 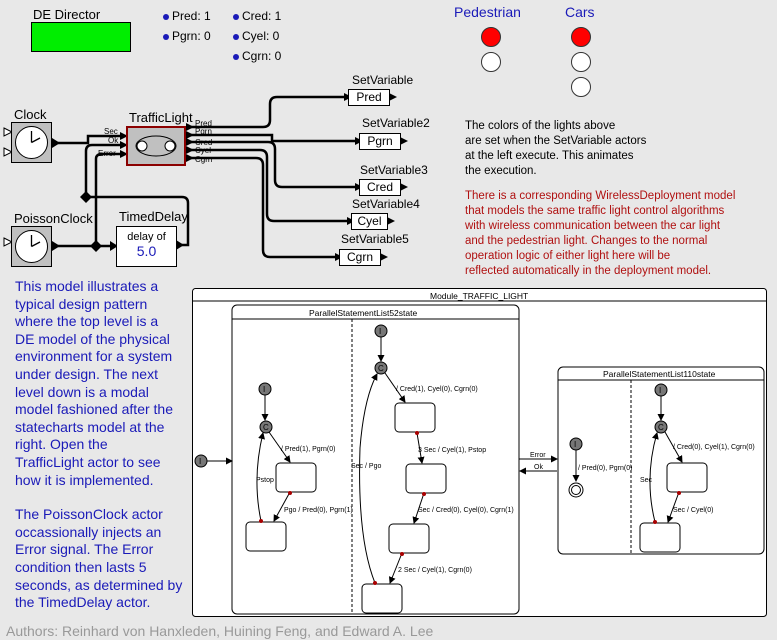 What do you see at coordinates (693, 510) in the screenshot?
I see `svg-text: Sec / Cyel(0)` at bounding box center [693, 510].